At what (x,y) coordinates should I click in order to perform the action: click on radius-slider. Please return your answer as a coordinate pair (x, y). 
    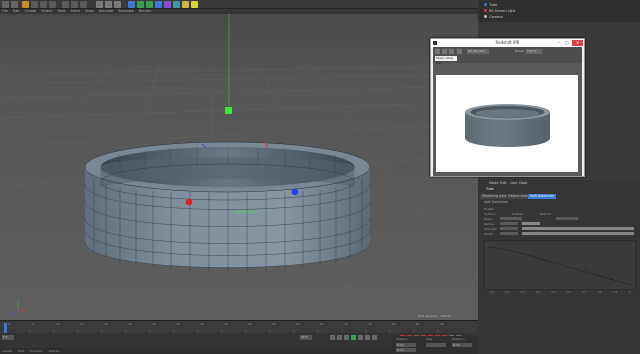
    Looking at the image, I should click on (531, 223).